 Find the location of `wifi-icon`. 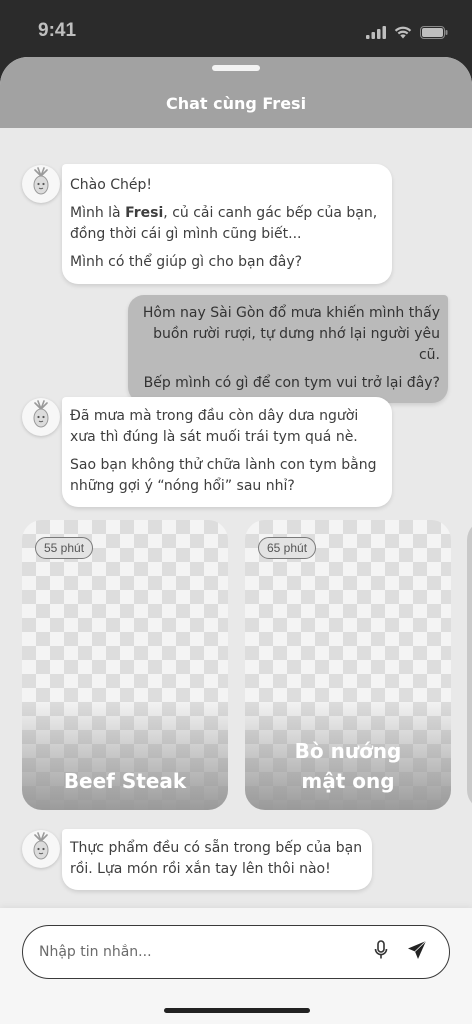

wifi-icon is located at coordinates (403, 33).